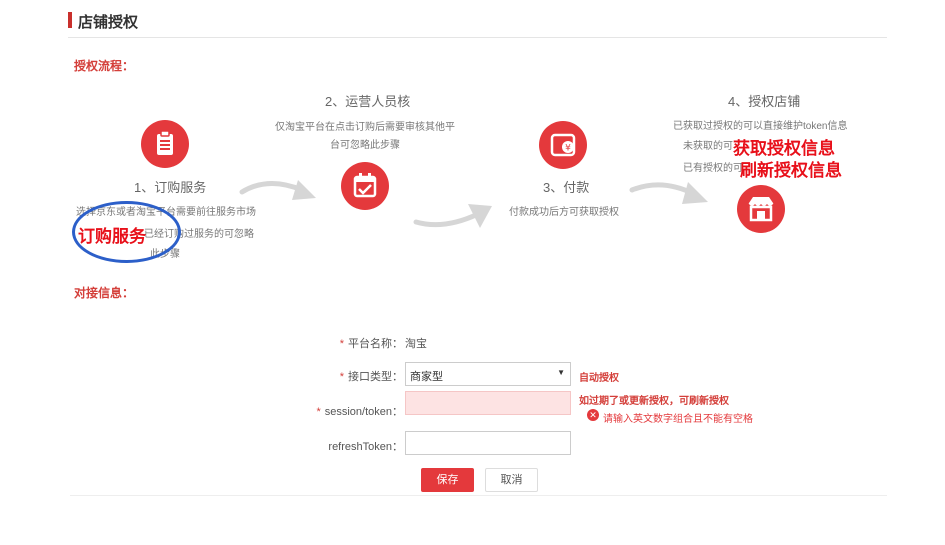 Image resolution: width=945 pixels, height=545 pixels. What do you see at coordinates (791, 170) in the screenshot?
I see `annotation-refresh-auth: 刷新授权信息` at bounding box center [791, 170].